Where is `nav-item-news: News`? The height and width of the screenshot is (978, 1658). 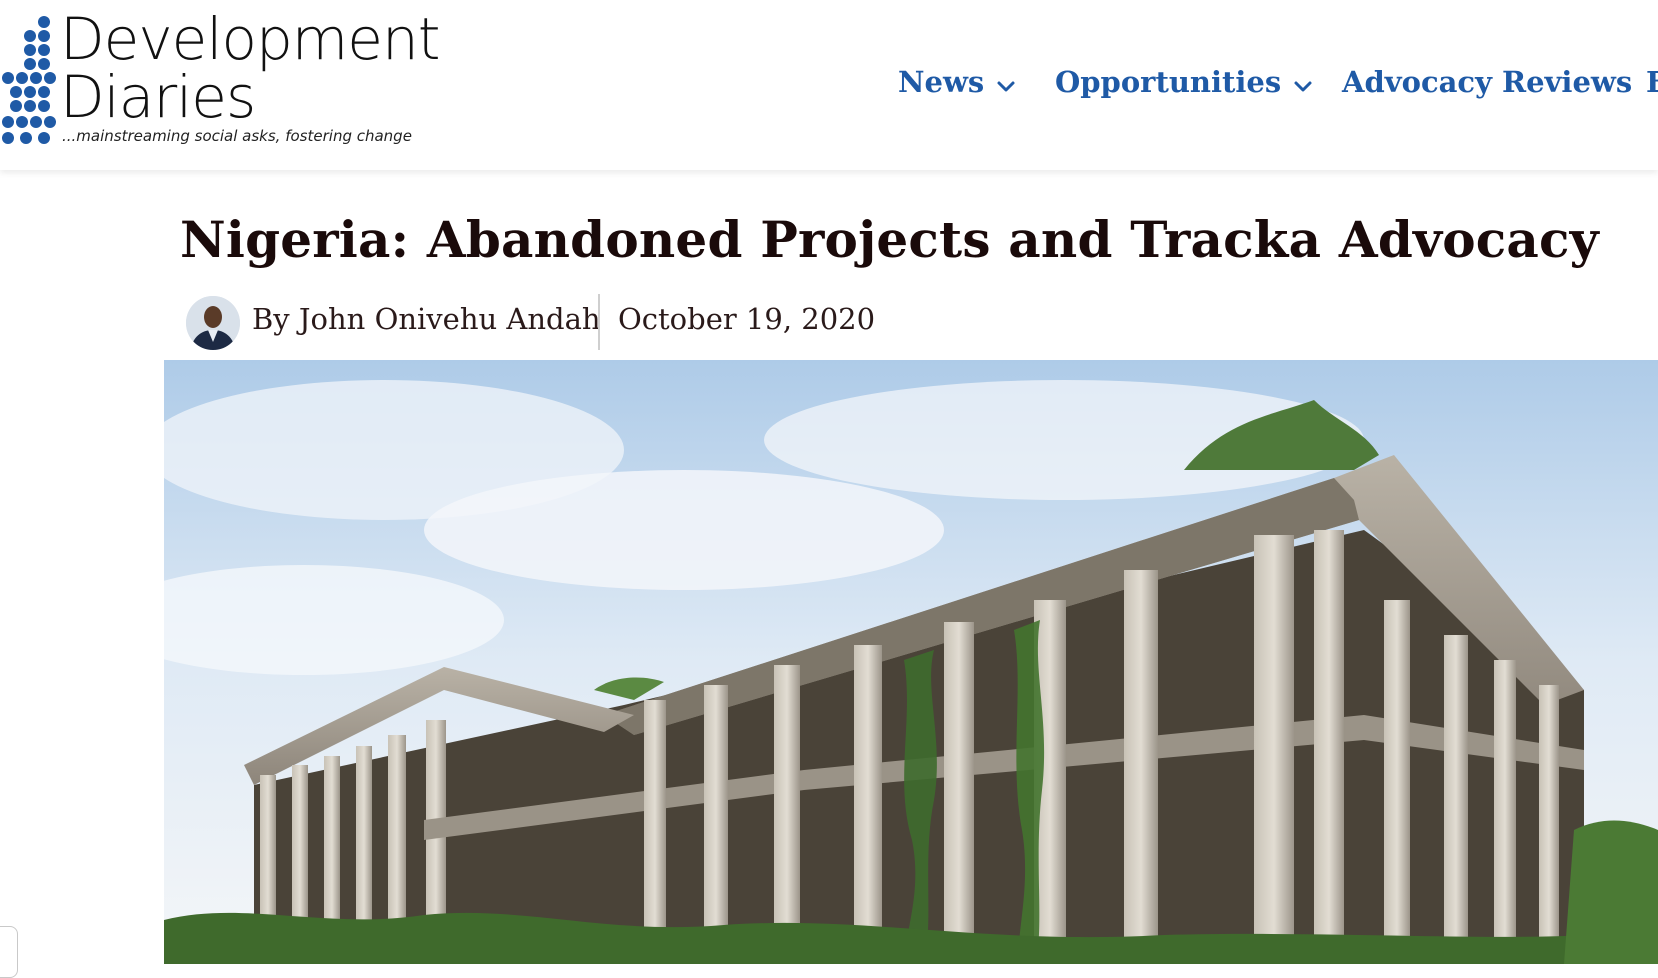 nav-item-news: News is located at coordinates (957, 82).